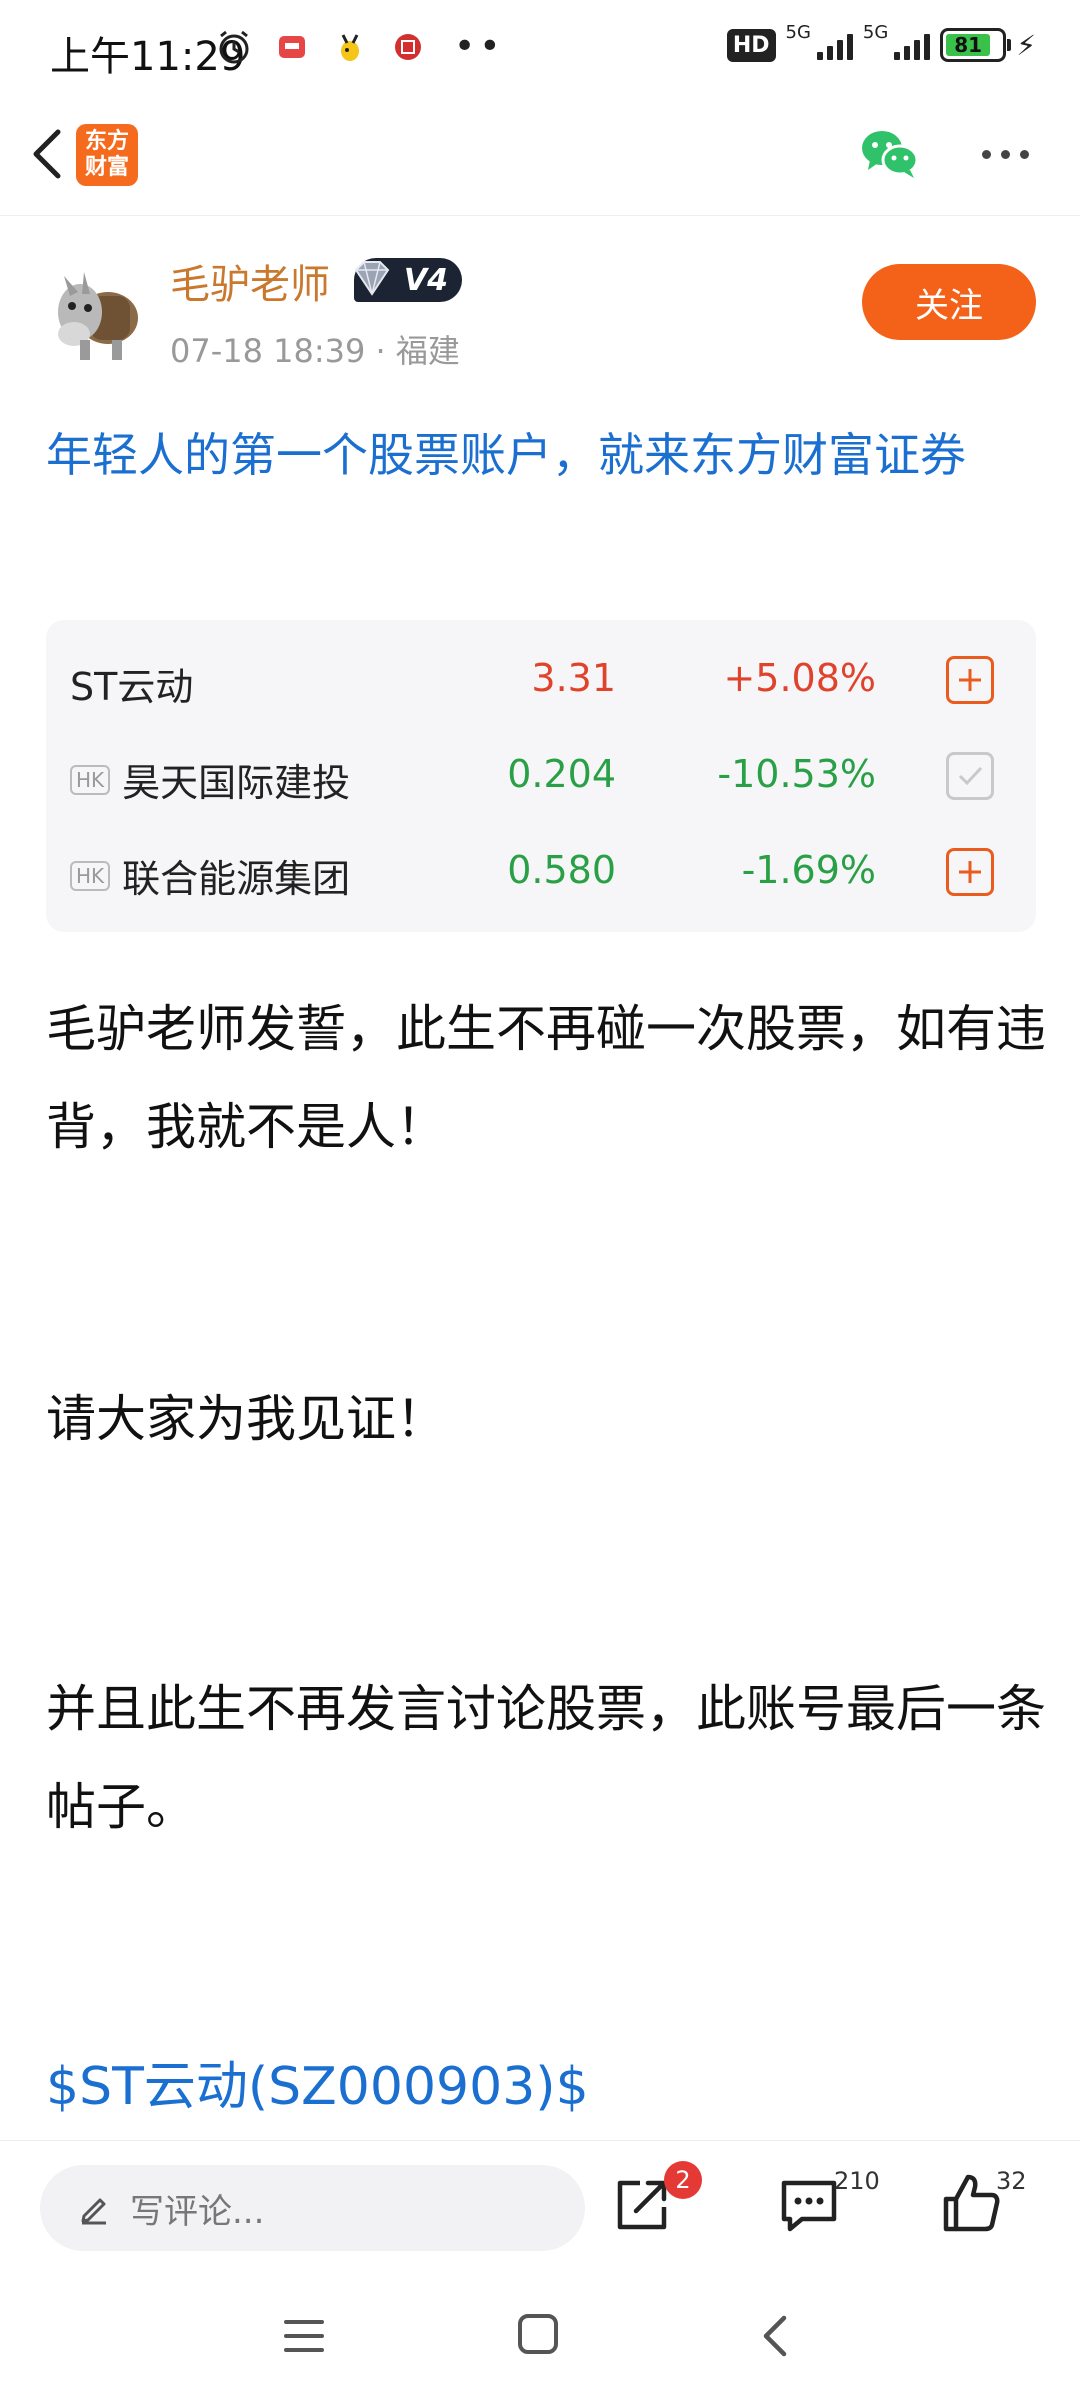  What do you see at coordinates (540, 158) in the screenshot?
I see `nav-bar: 东方 财富` at bounding box center [540, 158].